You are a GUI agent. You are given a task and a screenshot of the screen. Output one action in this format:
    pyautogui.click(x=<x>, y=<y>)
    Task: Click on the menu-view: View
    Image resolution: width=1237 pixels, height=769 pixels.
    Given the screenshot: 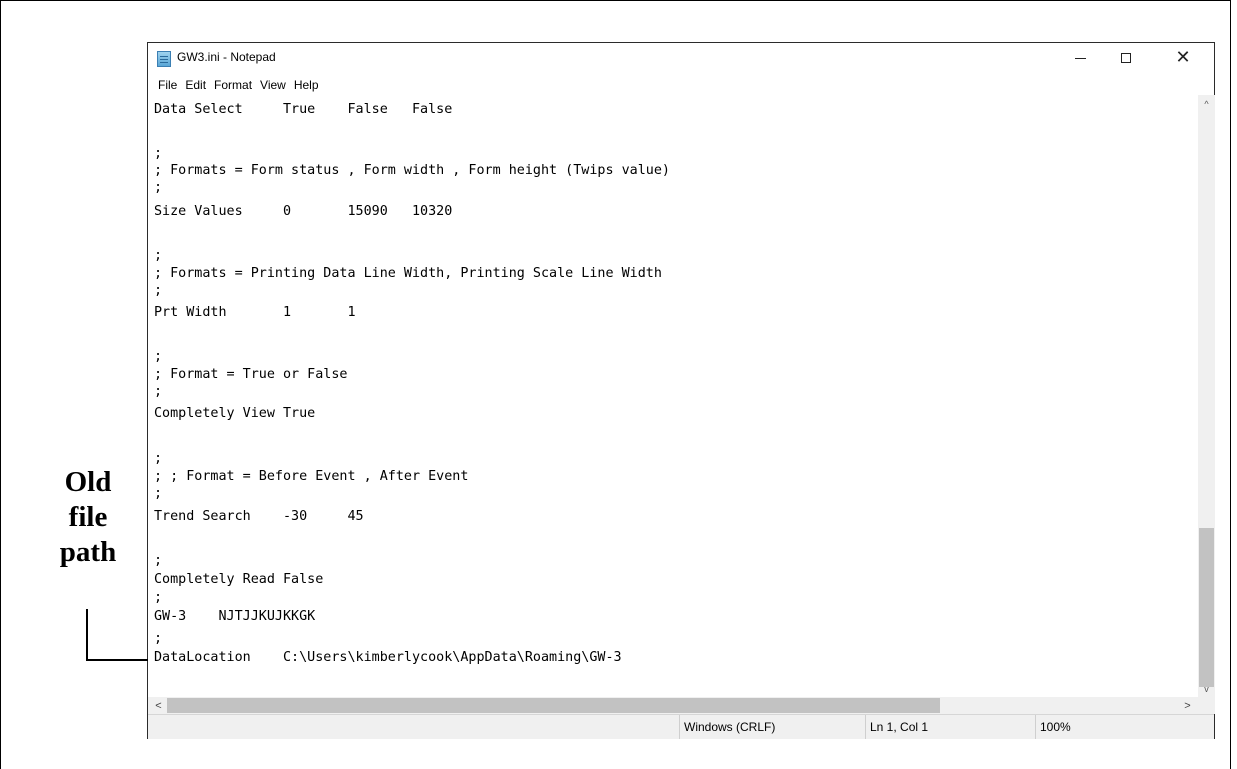 What is the action you would take?
    pyautogui.click(x=273, y=85)
    